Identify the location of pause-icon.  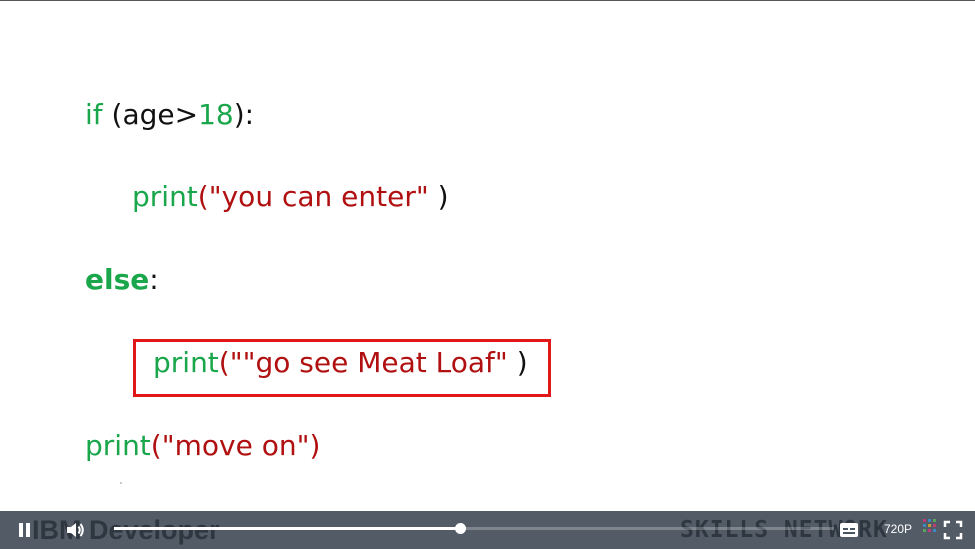
(24, 530).